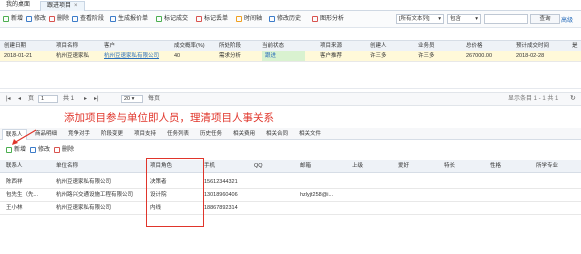 This screenshot has height=254, width=581. Describe the element at coordinates (178, 134) in the screenshot. I see `tab-task-list: 任务列表` at that location.